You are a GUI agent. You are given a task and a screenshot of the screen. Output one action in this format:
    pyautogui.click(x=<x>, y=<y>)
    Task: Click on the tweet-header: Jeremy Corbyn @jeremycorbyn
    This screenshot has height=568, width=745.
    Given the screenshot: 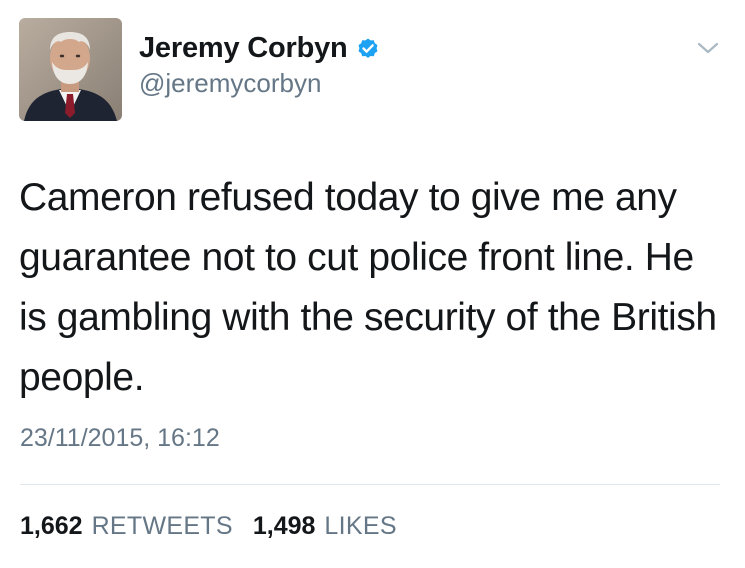 What is the action you would take?
    pyautogui.click(x=259, y=64)
    